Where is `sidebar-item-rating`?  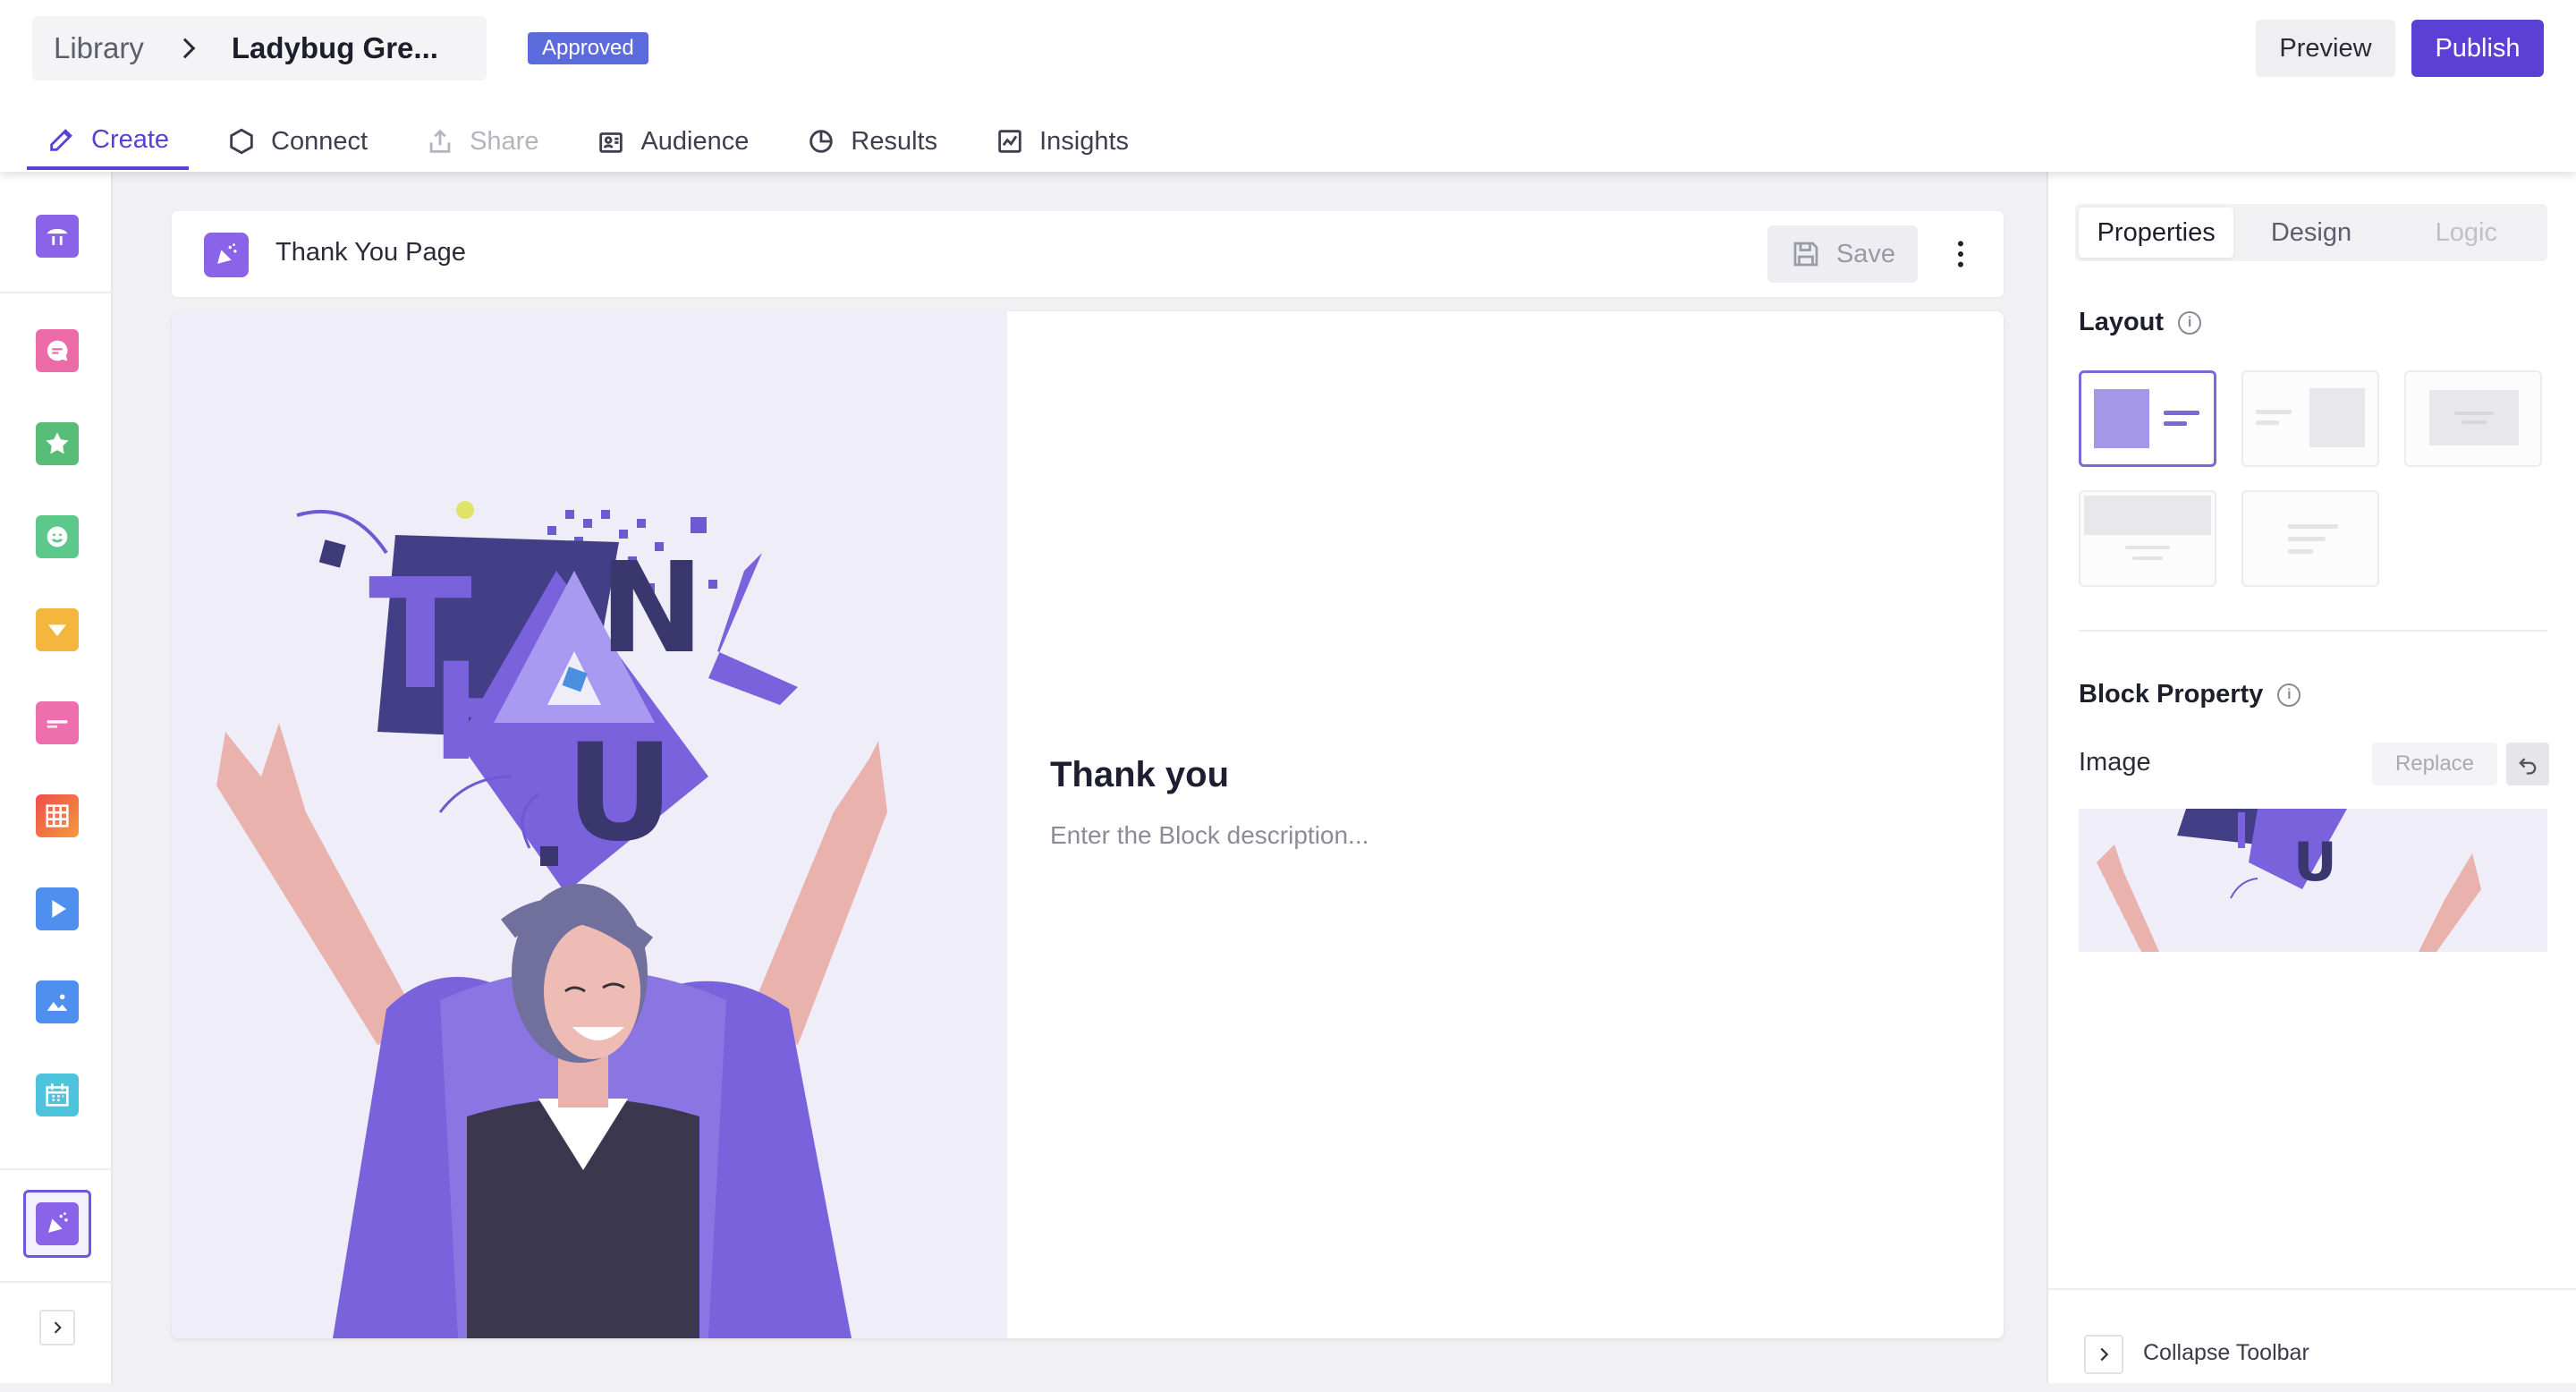 sidebar-item-rating is located at coordinates (57, 444).